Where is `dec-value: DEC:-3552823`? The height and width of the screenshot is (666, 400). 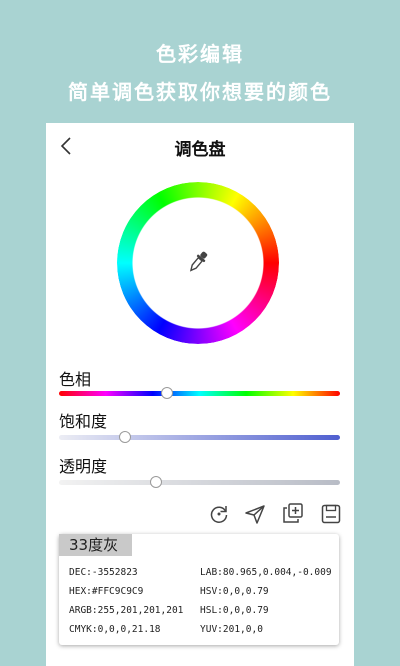 dec-value: DEC:-3552823 is located at coordinates (103, 572).